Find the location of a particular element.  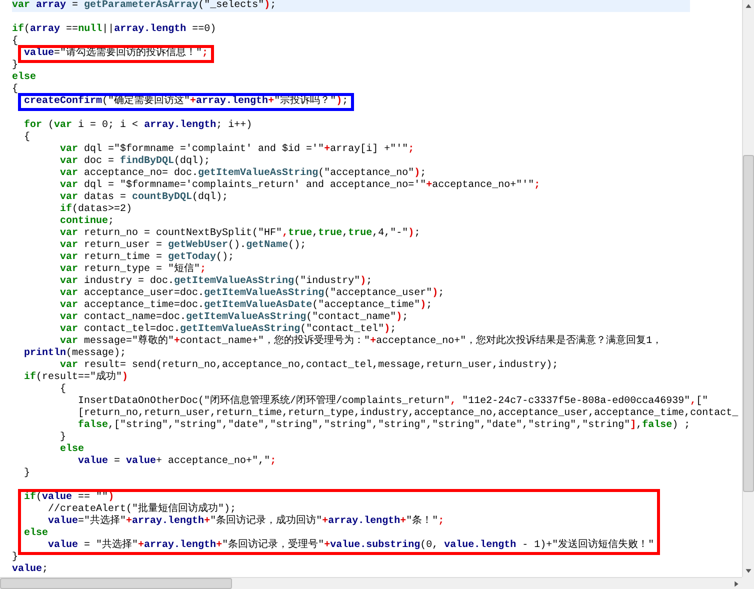

code-line: var dql = "$formname='complaints_return' and acceptance_no='"+acceptance_no+"'"; is located at coordinates (299, 186).